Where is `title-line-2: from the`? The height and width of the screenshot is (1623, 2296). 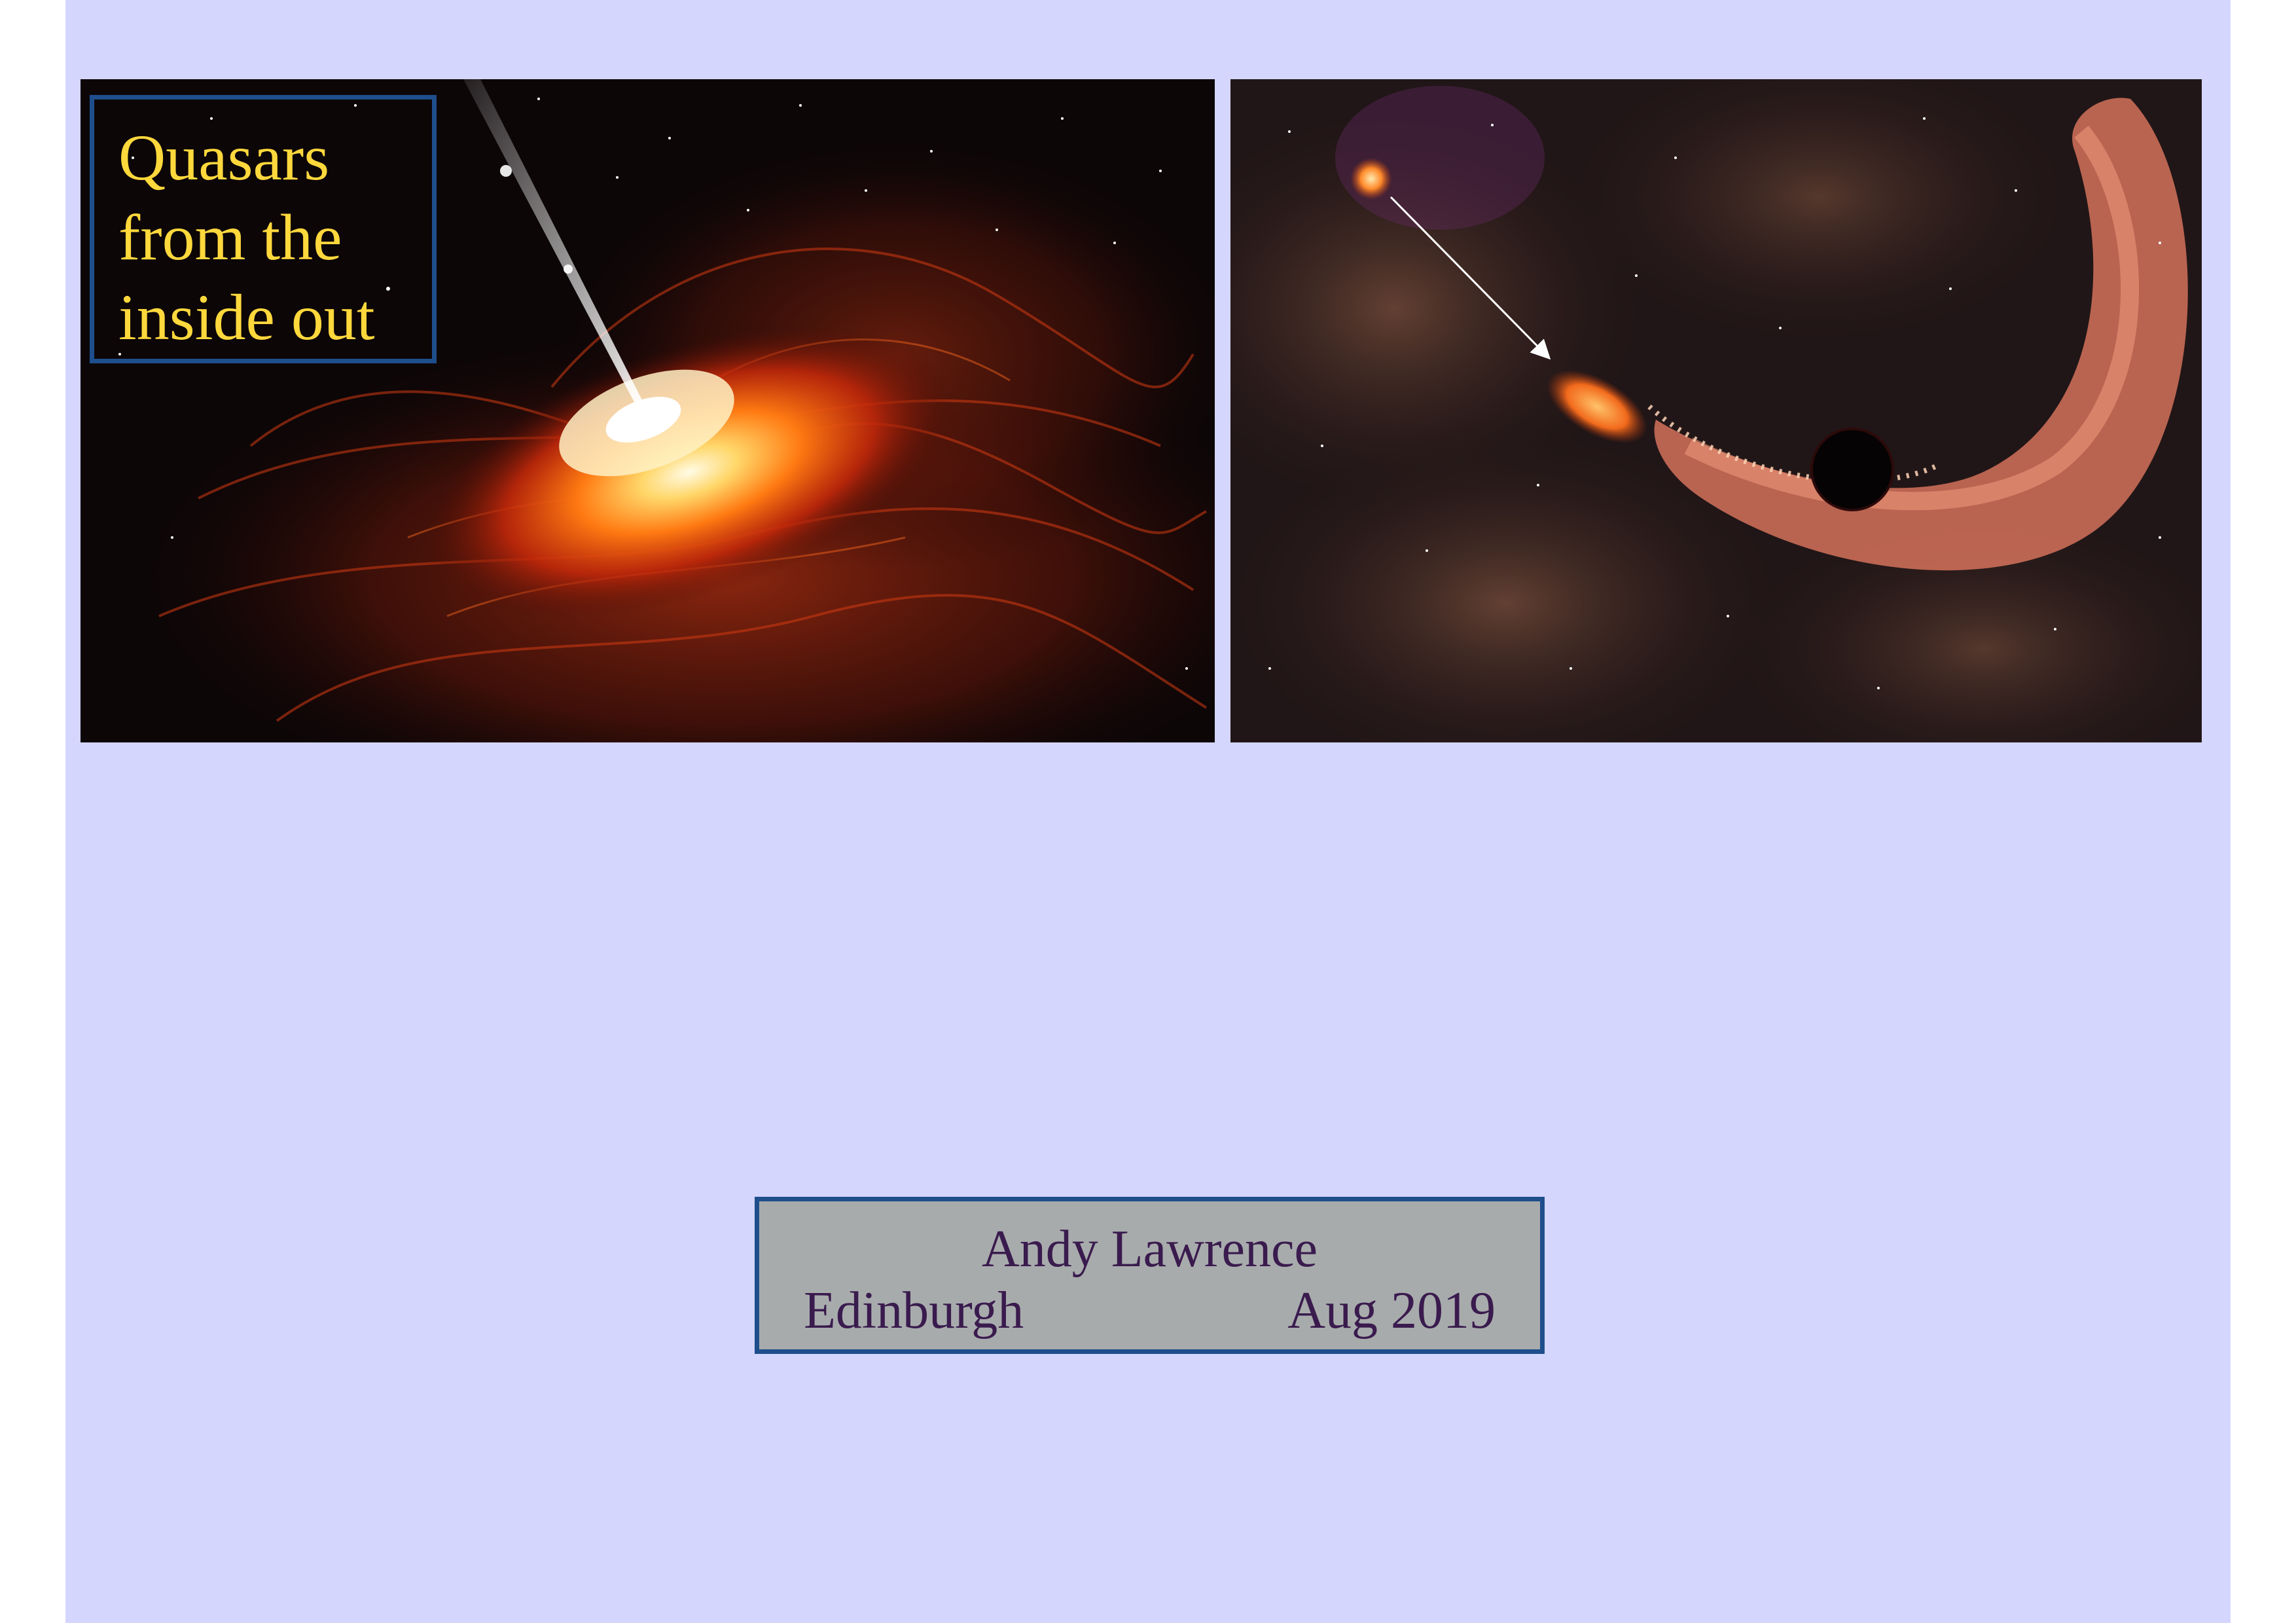 title-line-2: from the is located at coordinates (230, 237).